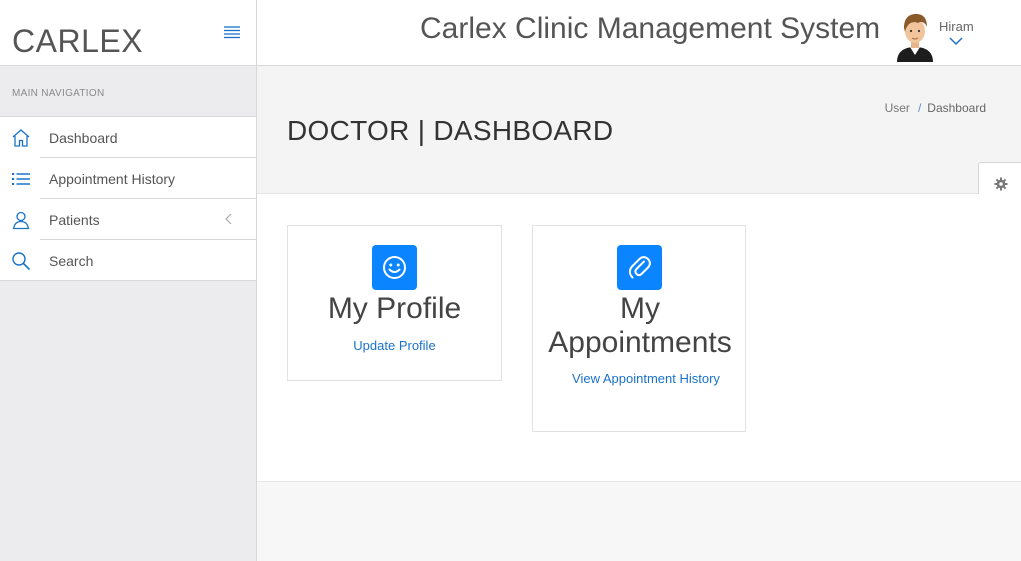  I want to click on card-title-line-2: Appointments, so click(640, 342).